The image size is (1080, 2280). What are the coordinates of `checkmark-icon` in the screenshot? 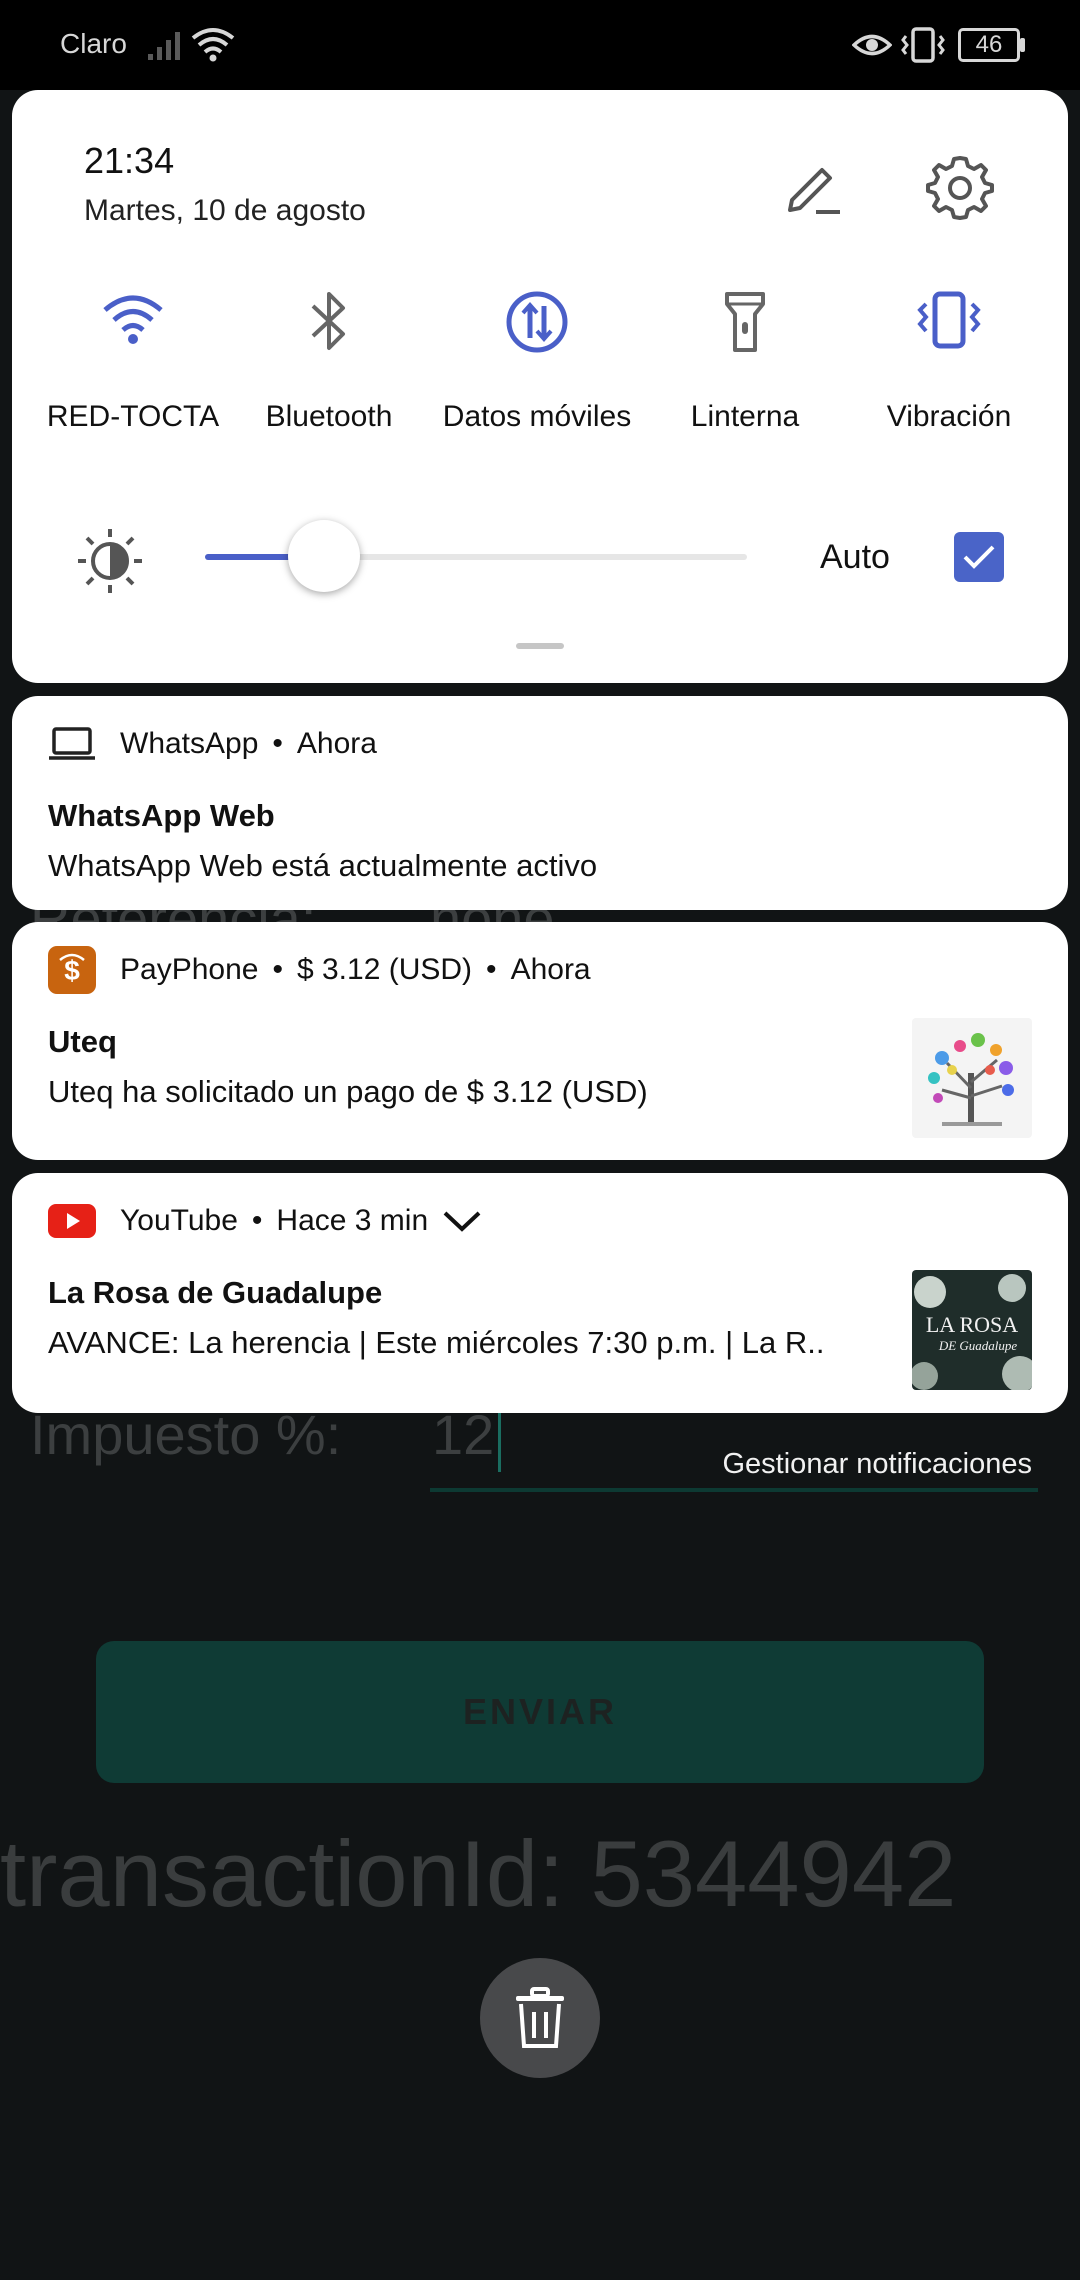 It's located at (979, 557).